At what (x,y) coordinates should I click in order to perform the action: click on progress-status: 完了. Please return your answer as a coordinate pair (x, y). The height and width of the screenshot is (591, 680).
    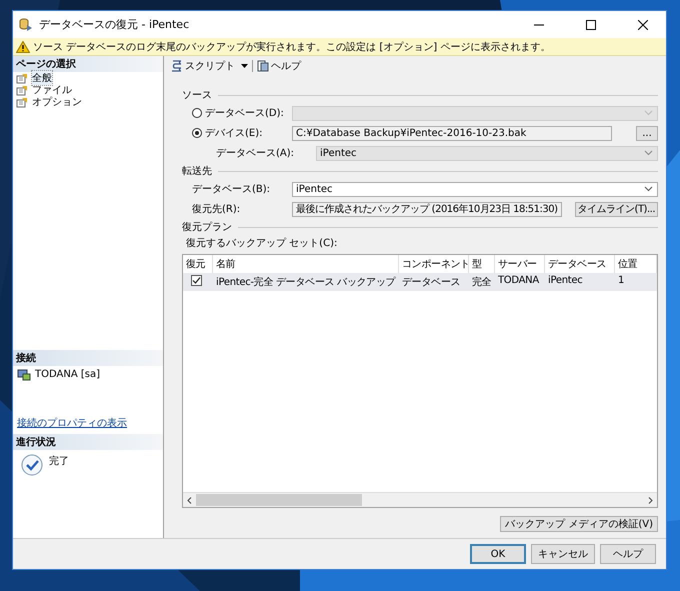
    Looking at the image, I should click on (59, 461).